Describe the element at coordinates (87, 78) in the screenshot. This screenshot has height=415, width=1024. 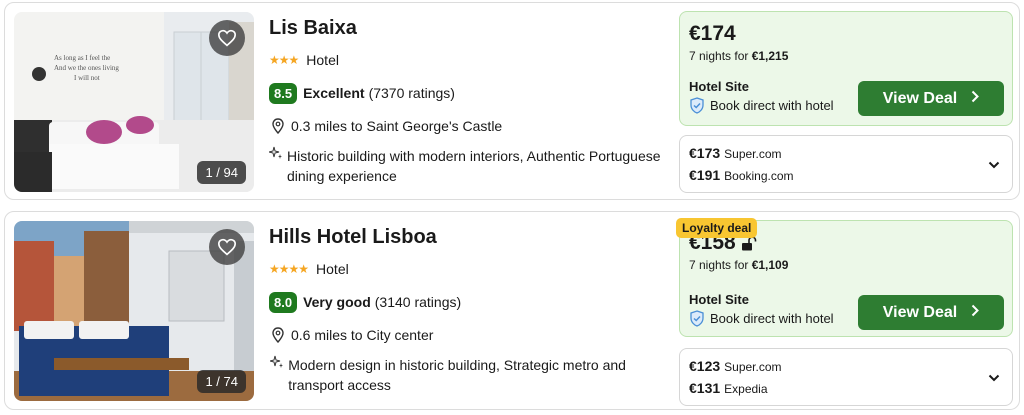
I see `svg-text: I will not` at that location.